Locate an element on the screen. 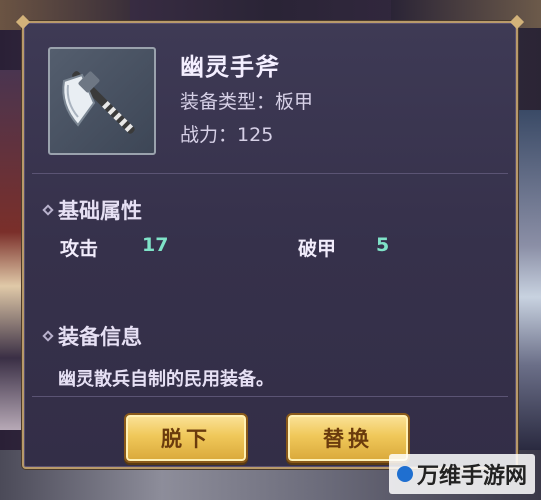  watermark-text: 万维手游网 is located at coordinates (471, 476).